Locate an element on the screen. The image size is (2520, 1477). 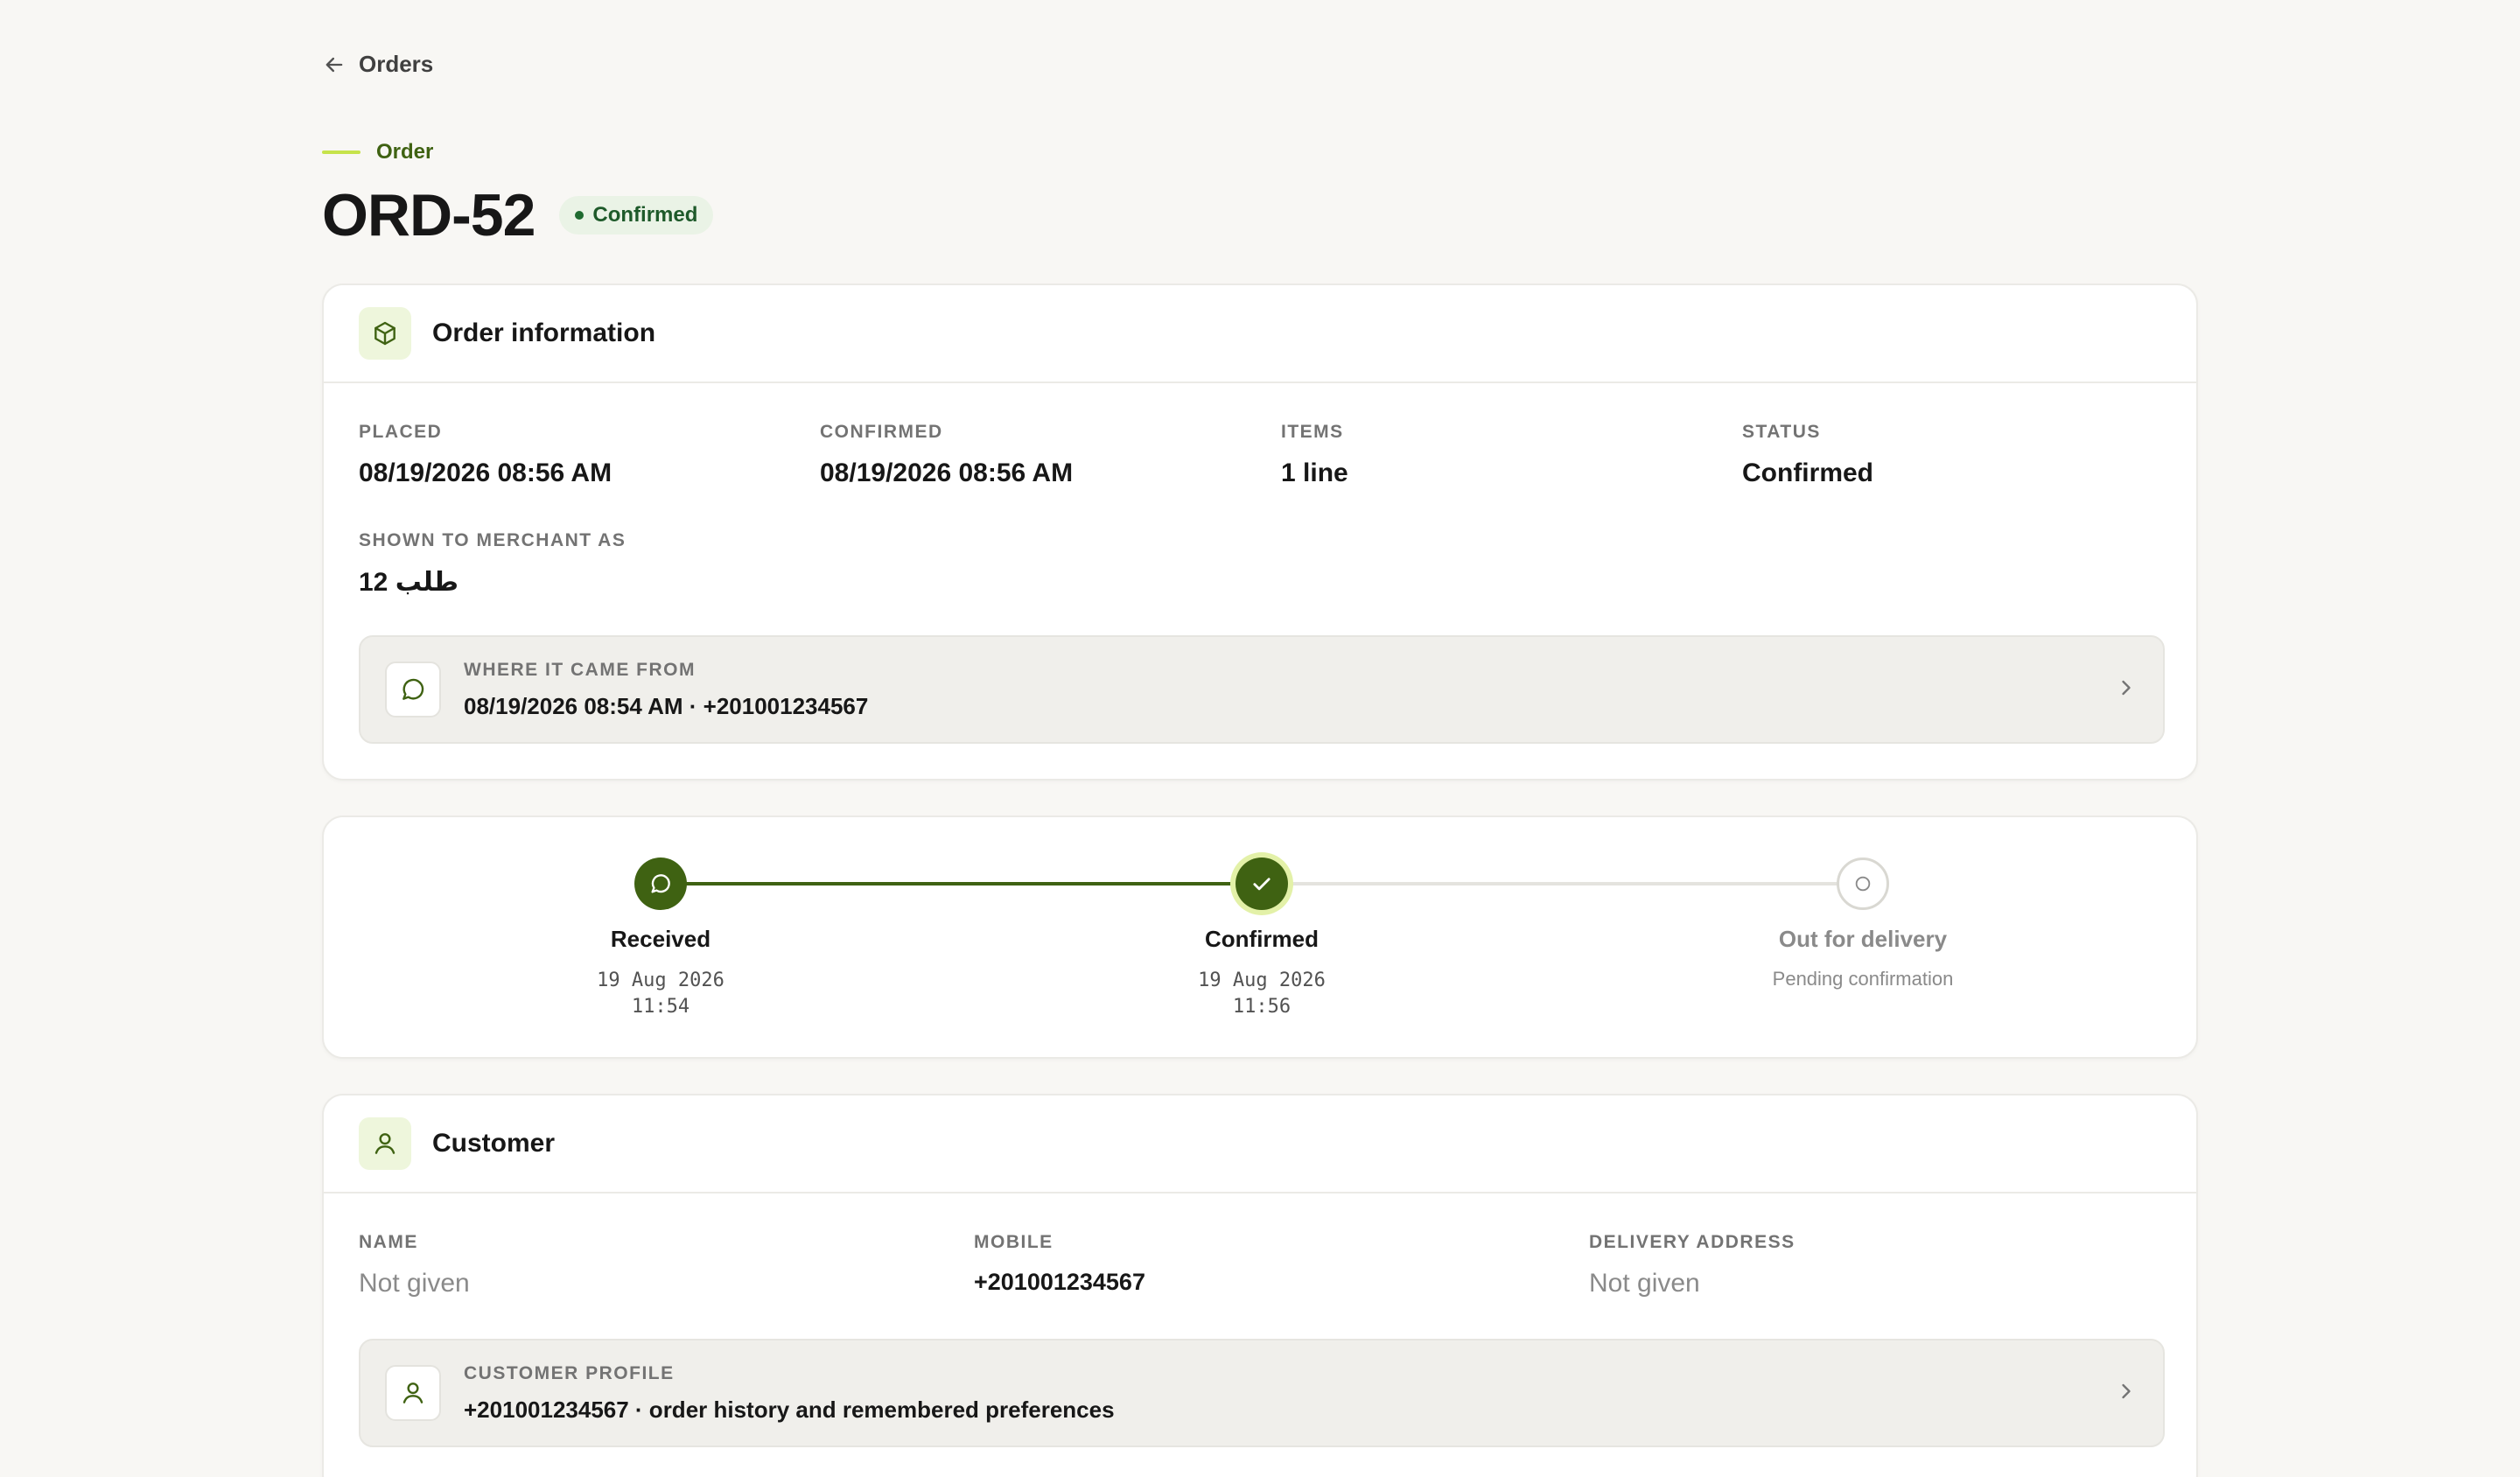
field-value: +201001234567 is located at coordinates (1059, 1282).